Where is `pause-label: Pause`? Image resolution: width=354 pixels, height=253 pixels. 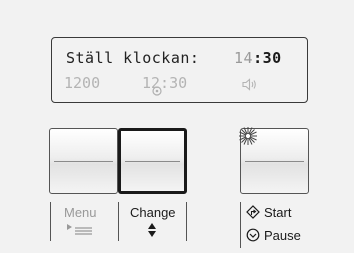 pause-label: Pause is located at coordinates (282, 235).